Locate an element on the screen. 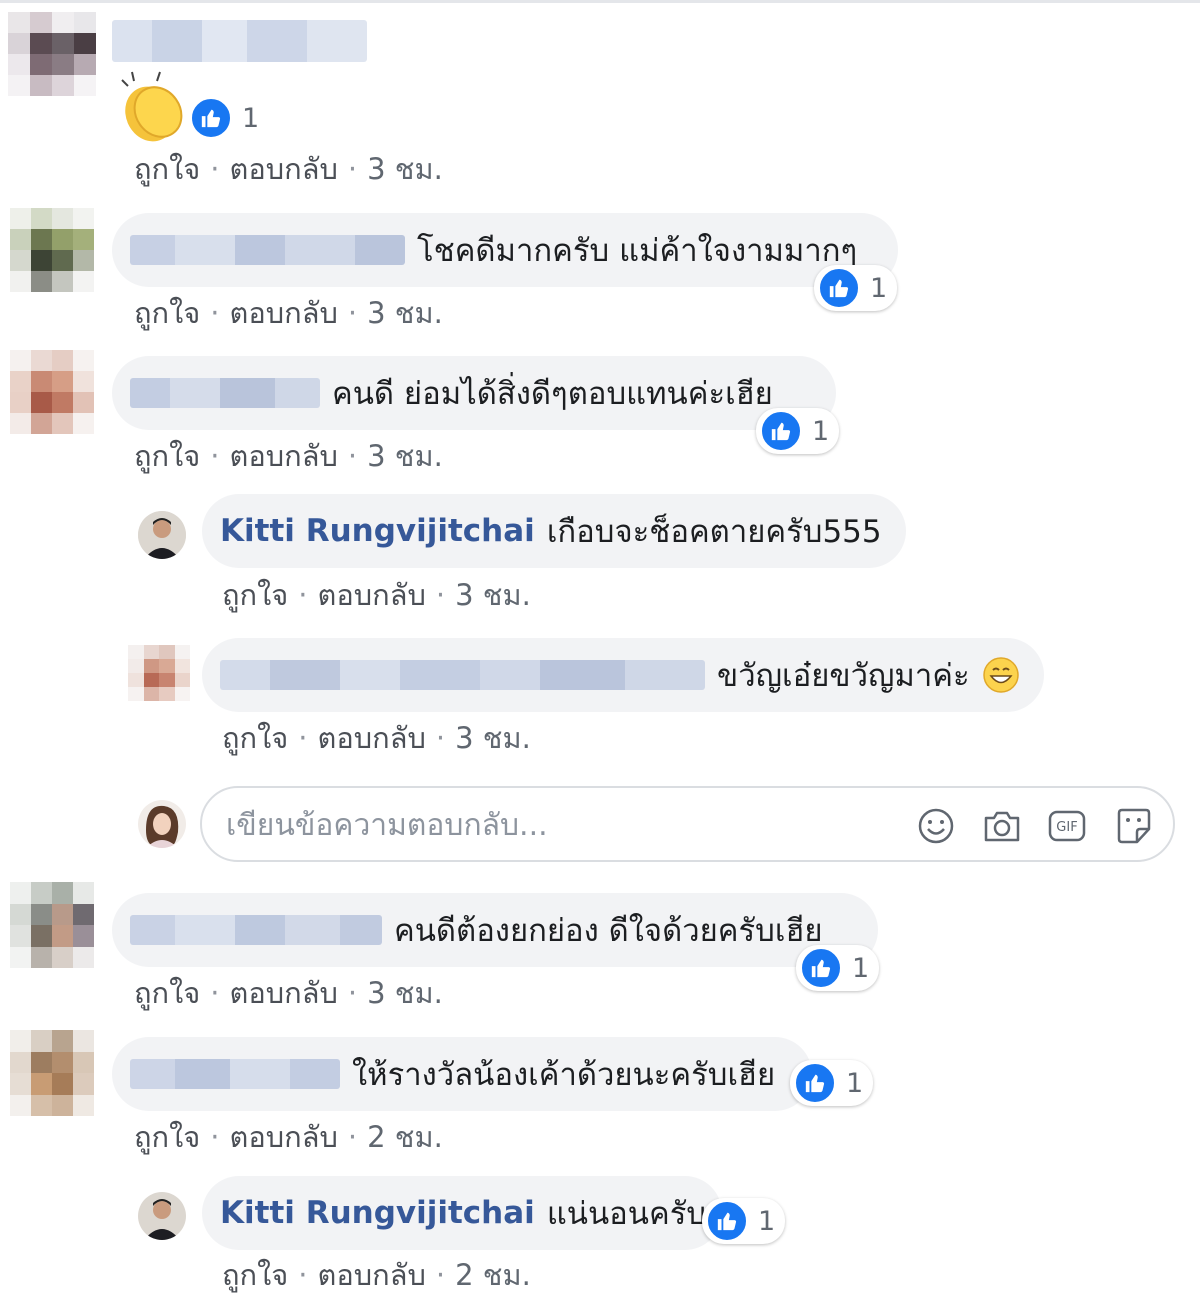 This screenshot has width=1200, height=1301. comment-bubble: คนดีต้องยกย่อง ดีใจด้วยครับเฮีย is located at coordinates (495, 930).